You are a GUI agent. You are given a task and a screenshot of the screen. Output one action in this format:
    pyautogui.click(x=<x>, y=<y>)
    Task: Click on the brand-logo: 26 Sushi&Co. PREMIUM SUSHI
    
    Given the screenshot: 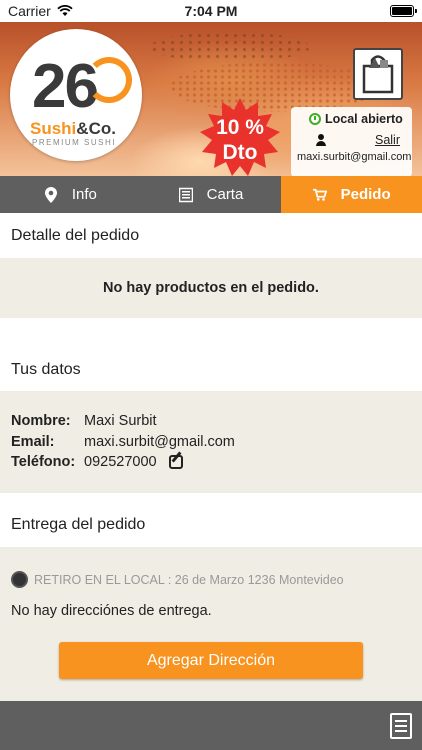 What is the action you would take?
    pyautogui.click(x=76, y=95)
    